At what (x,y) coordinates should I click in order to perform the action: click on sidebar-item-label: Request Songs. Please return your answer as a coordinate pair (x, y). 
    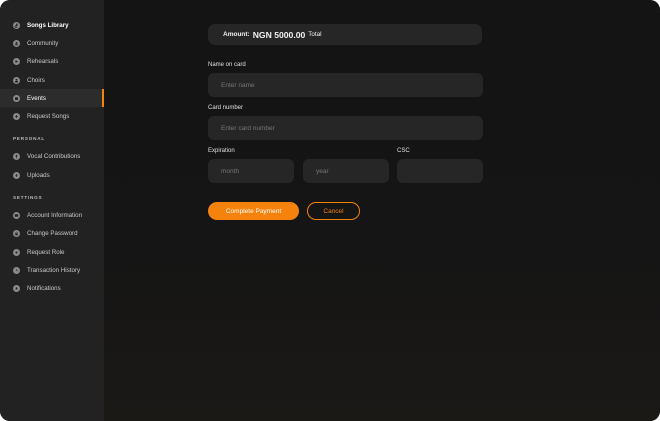
    Looking at the image, I should click on (48, 117).